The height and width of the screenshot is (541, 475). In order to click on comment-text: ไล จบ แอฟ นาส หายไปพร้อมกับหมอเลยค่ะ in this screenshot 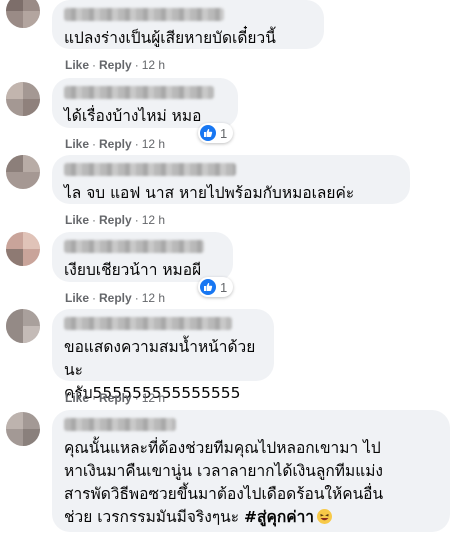, I will do `click(209, 193)`.